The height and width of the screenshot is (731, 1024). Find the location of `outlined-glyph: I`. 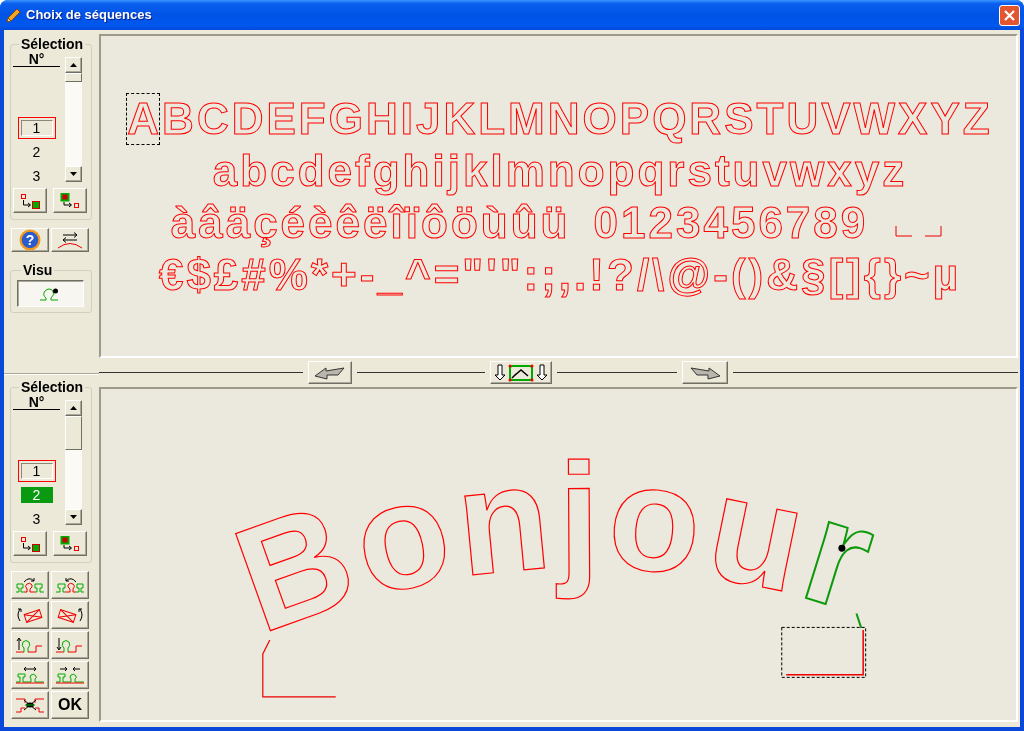

outlined-glyph: I is located at coordinates (406, 119).